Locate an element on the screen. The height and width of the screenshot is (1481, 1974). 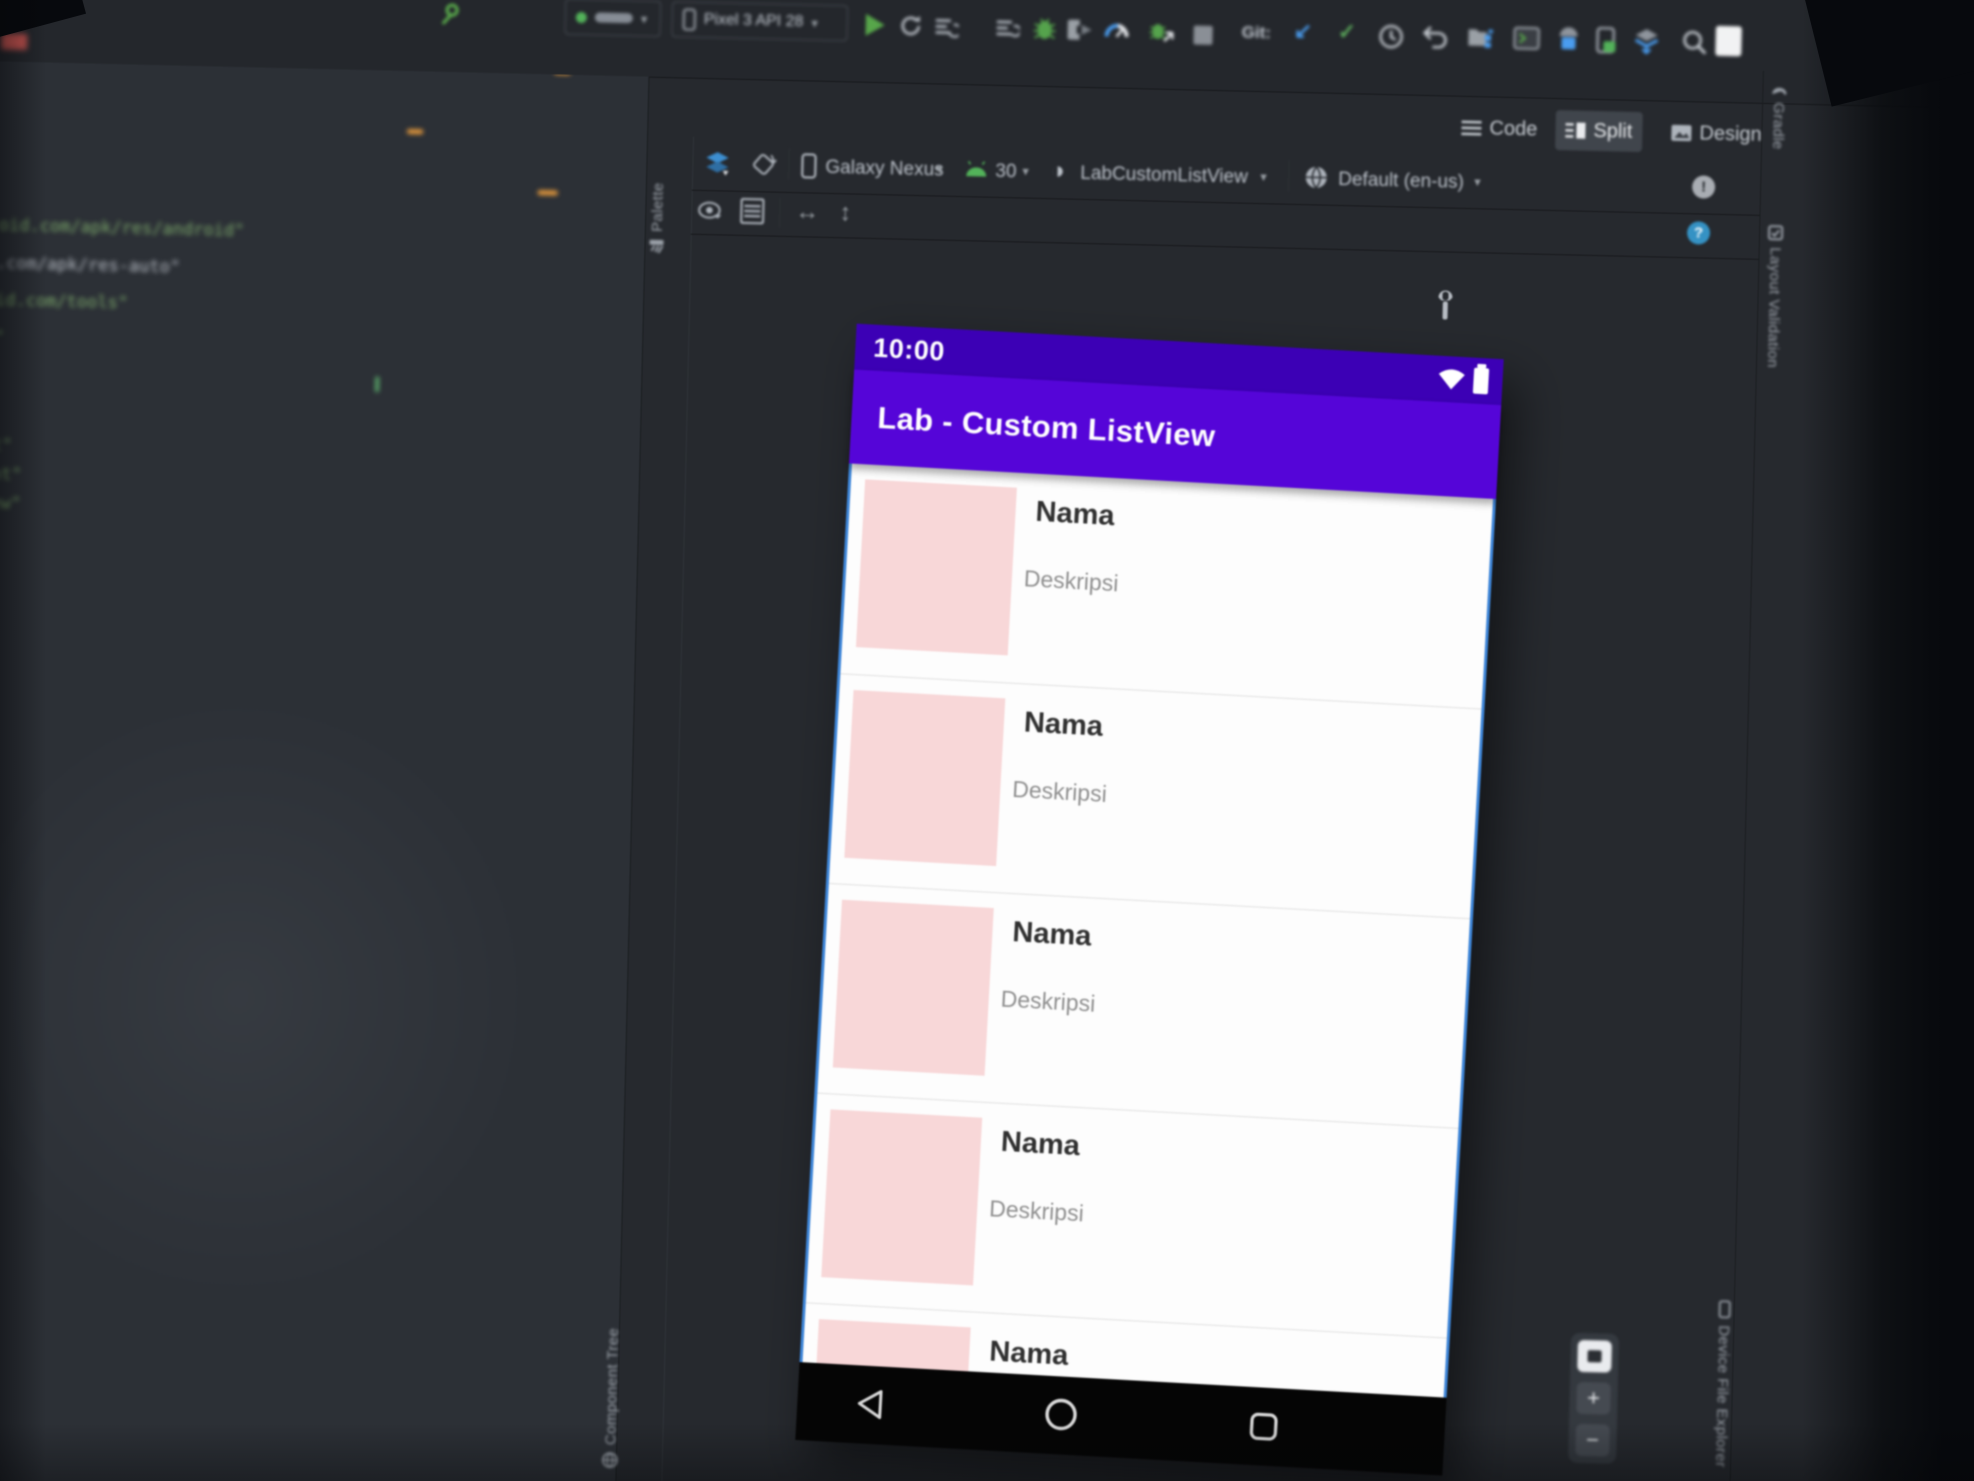
palette-strip-divider is located at coordinates (677, 808).